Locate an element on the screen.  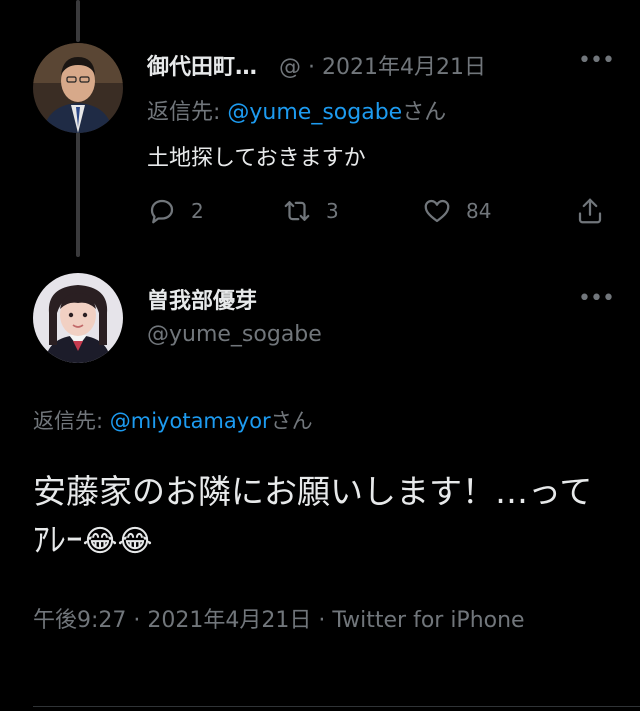
reply-button: 2 is located at coordinates (175, 211).